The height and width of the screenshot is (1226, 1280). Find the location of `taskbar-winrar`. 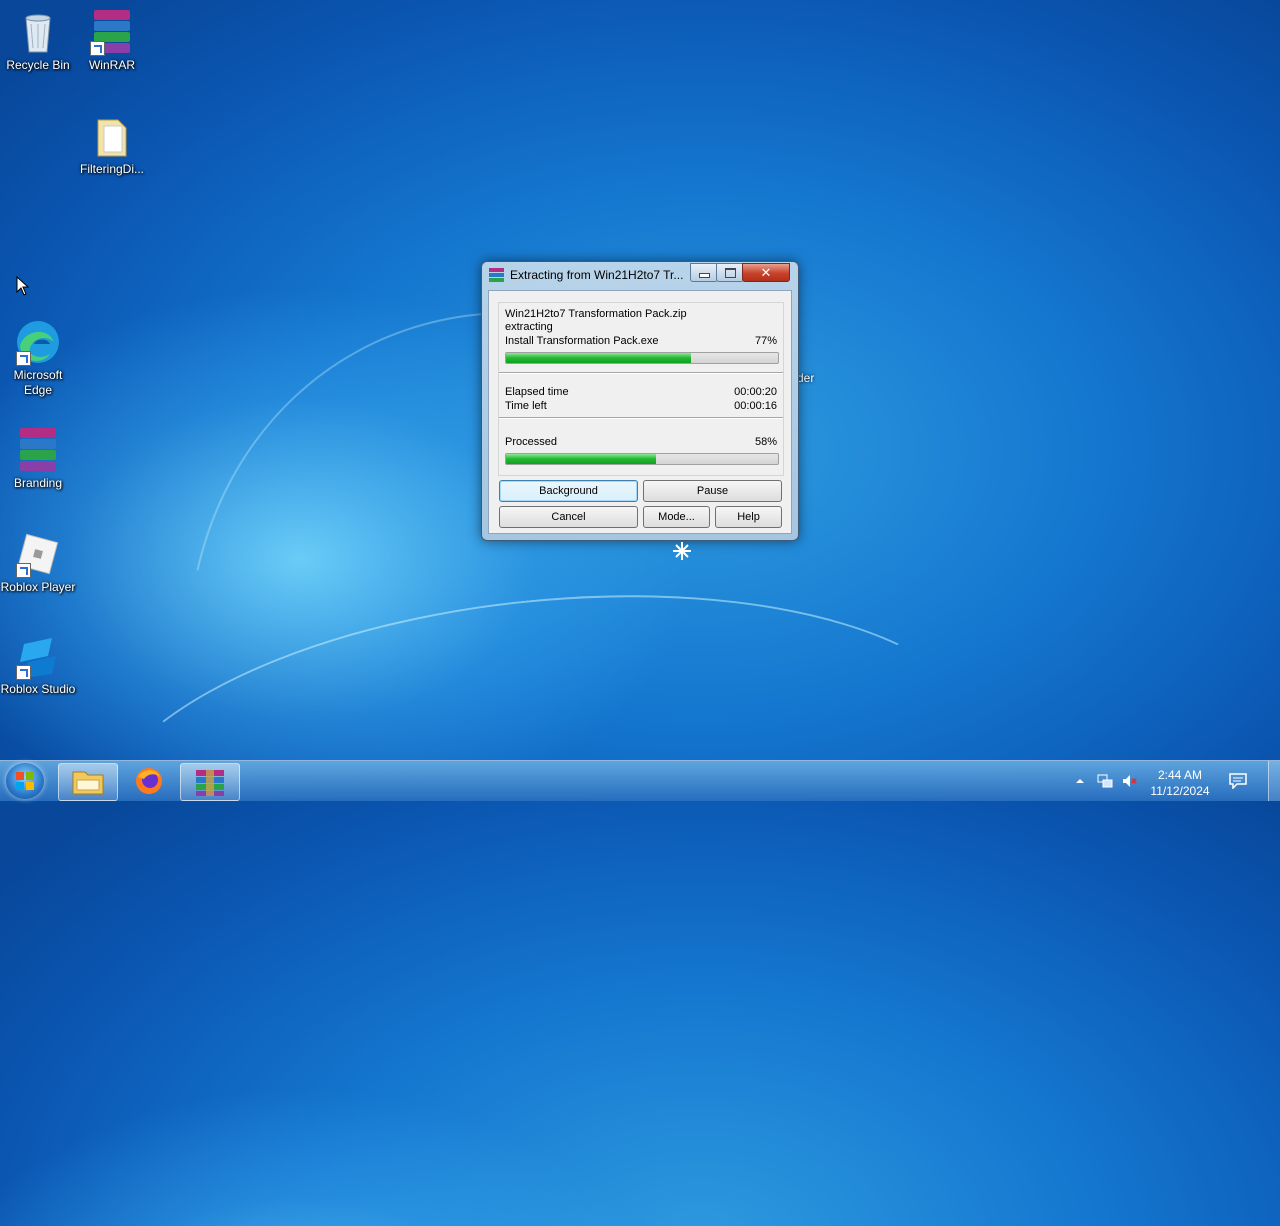

taskbar-winrar is located at coordinates (210, 782).